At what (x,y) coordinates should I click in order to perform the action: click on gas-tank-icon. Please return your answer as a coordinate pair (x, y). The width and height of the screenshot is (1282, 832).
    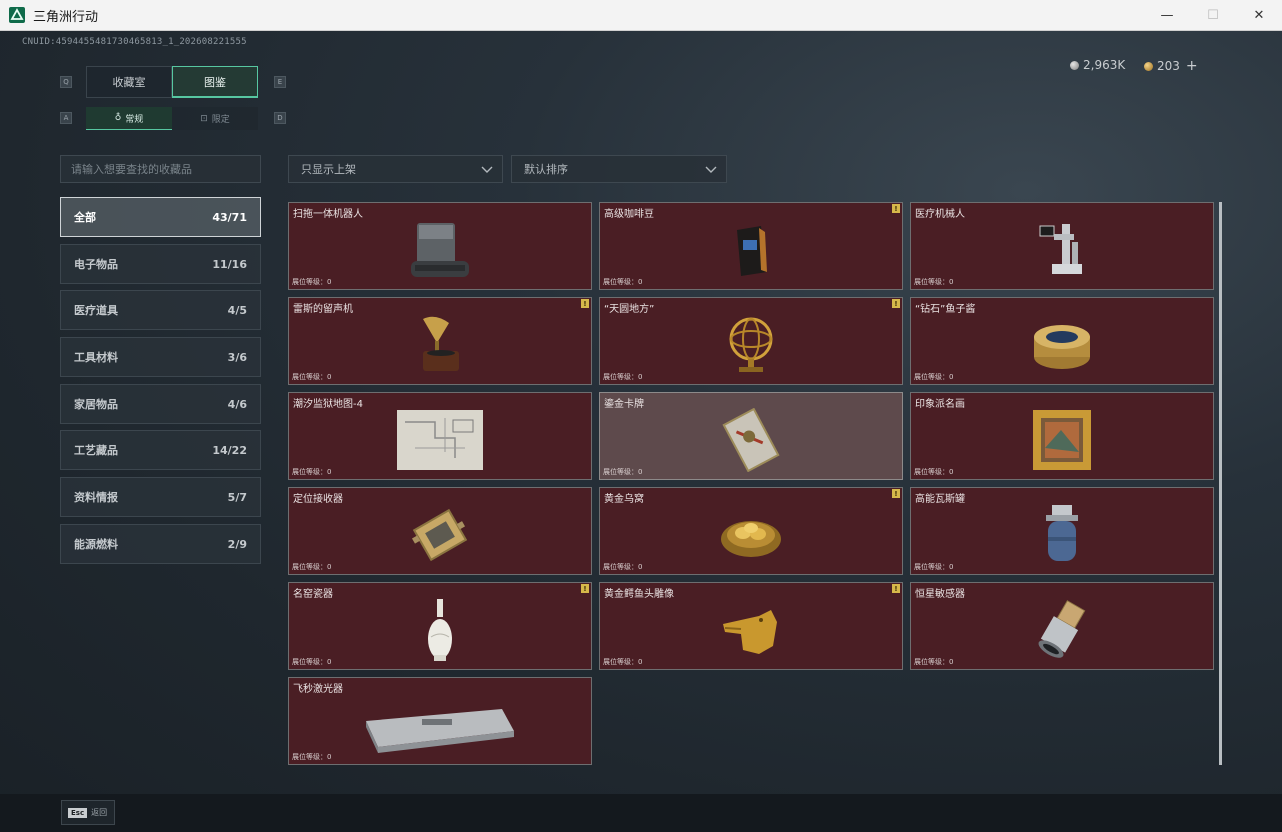
    Looking at the image, I should click on (1062, 535).